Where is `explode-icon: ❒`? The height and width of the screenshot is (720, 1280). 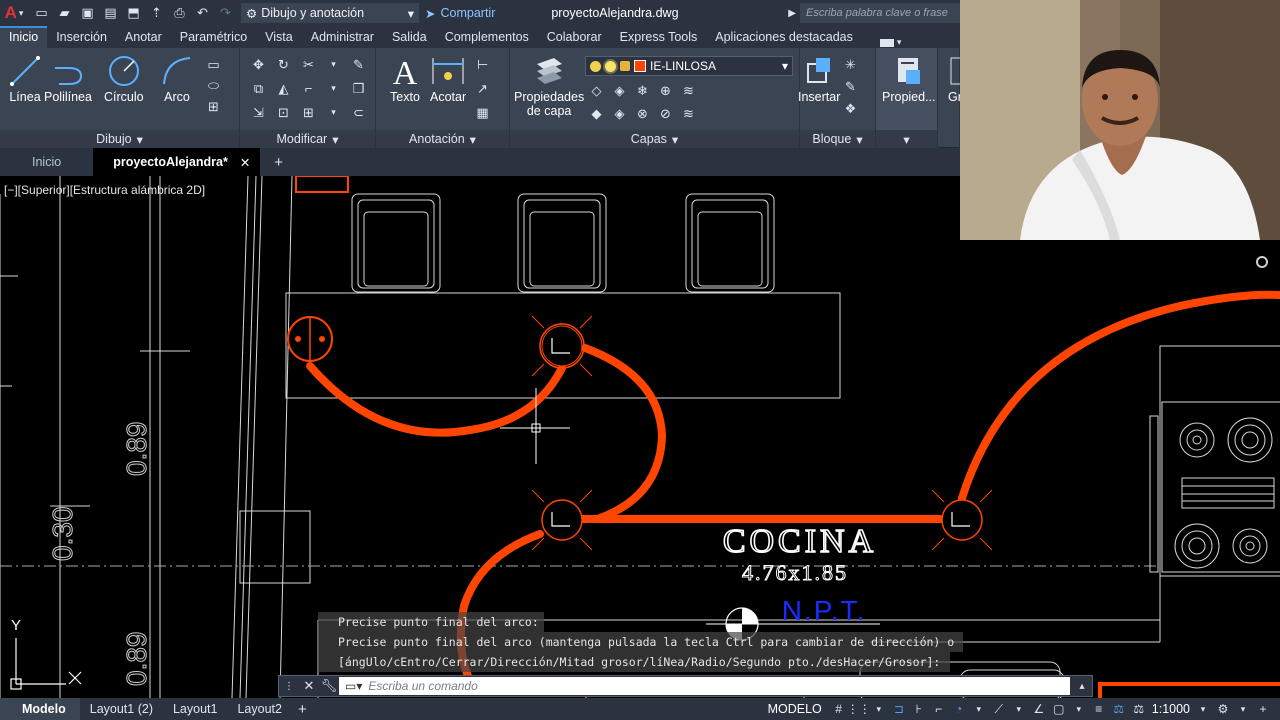 explode-icon: ❒ is located at coordinates (358, 88).